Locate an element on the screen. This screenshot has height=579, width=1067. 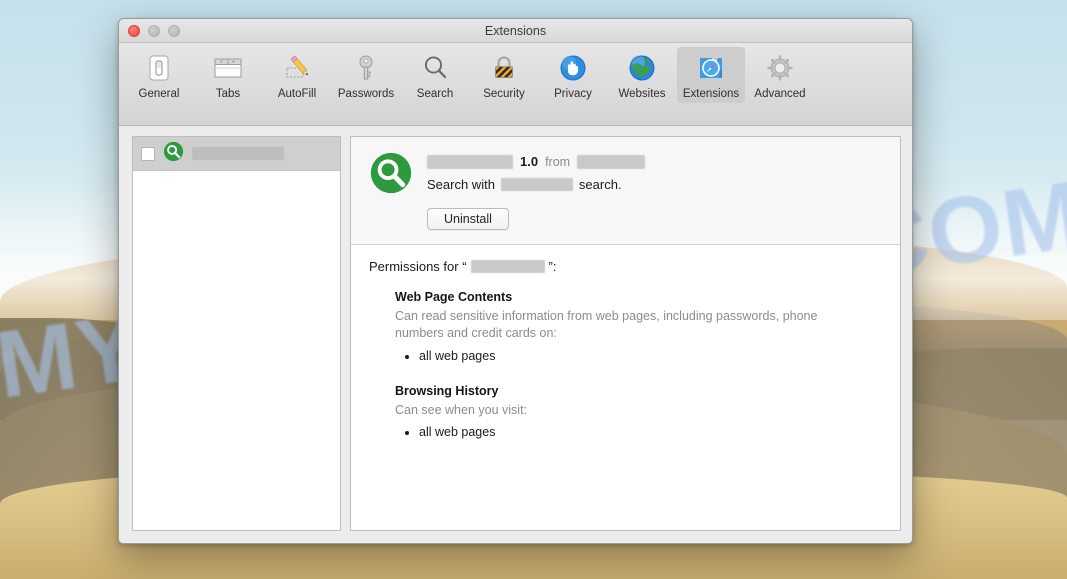
traffic-light-group is located at coordinates (154, 31).